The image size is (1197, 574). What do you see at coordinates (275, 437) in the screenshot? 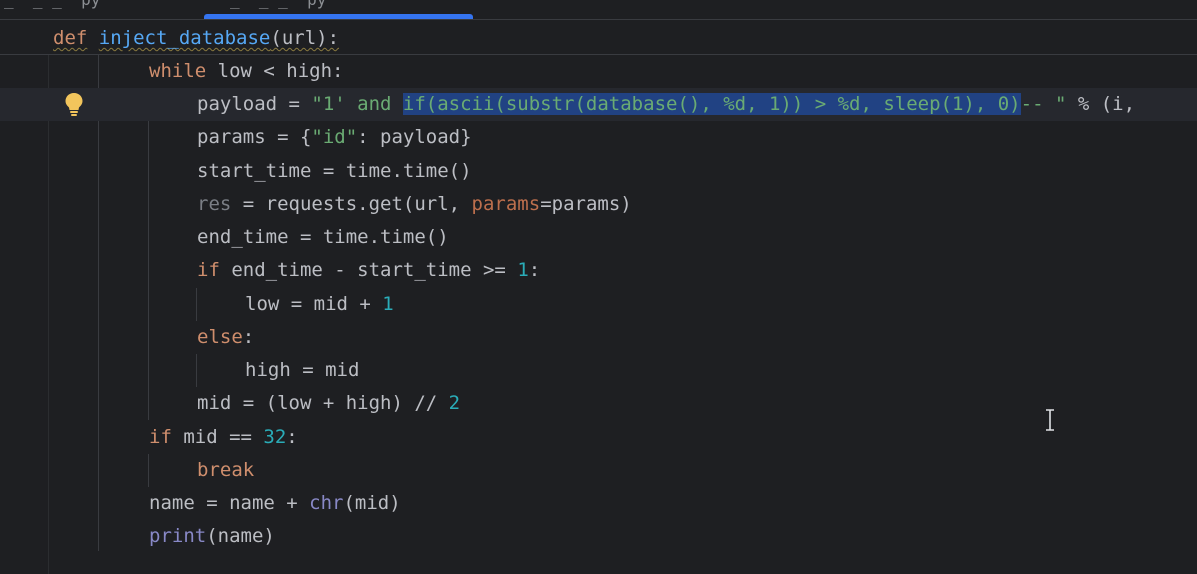
I see `number-literal: 32` at bounding box center [275, 437].